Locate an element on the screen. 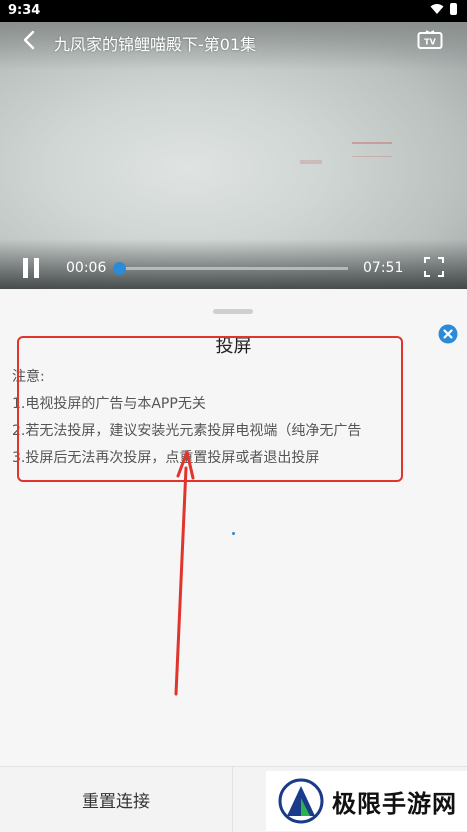 The image size is (467, 832). current-time: 00:06 is located at coordinates (86, 268).